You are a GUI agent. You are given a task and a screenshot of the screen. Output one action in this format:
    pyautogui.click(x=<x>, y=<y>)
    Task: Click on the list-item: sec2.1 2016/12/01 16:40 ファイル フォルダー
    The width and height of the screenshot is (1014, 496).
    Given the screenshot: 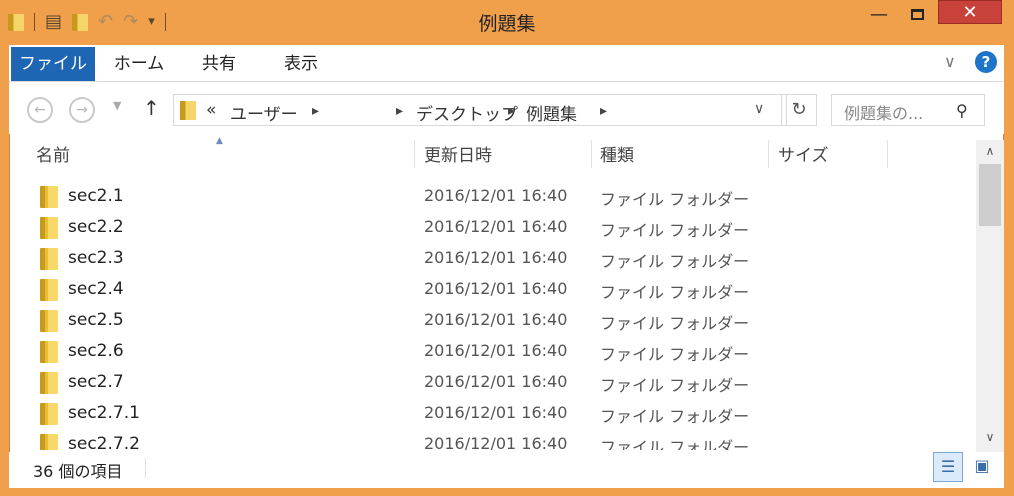 What is the action you would take?
    pyautogui.click(x=506, y=197)
    